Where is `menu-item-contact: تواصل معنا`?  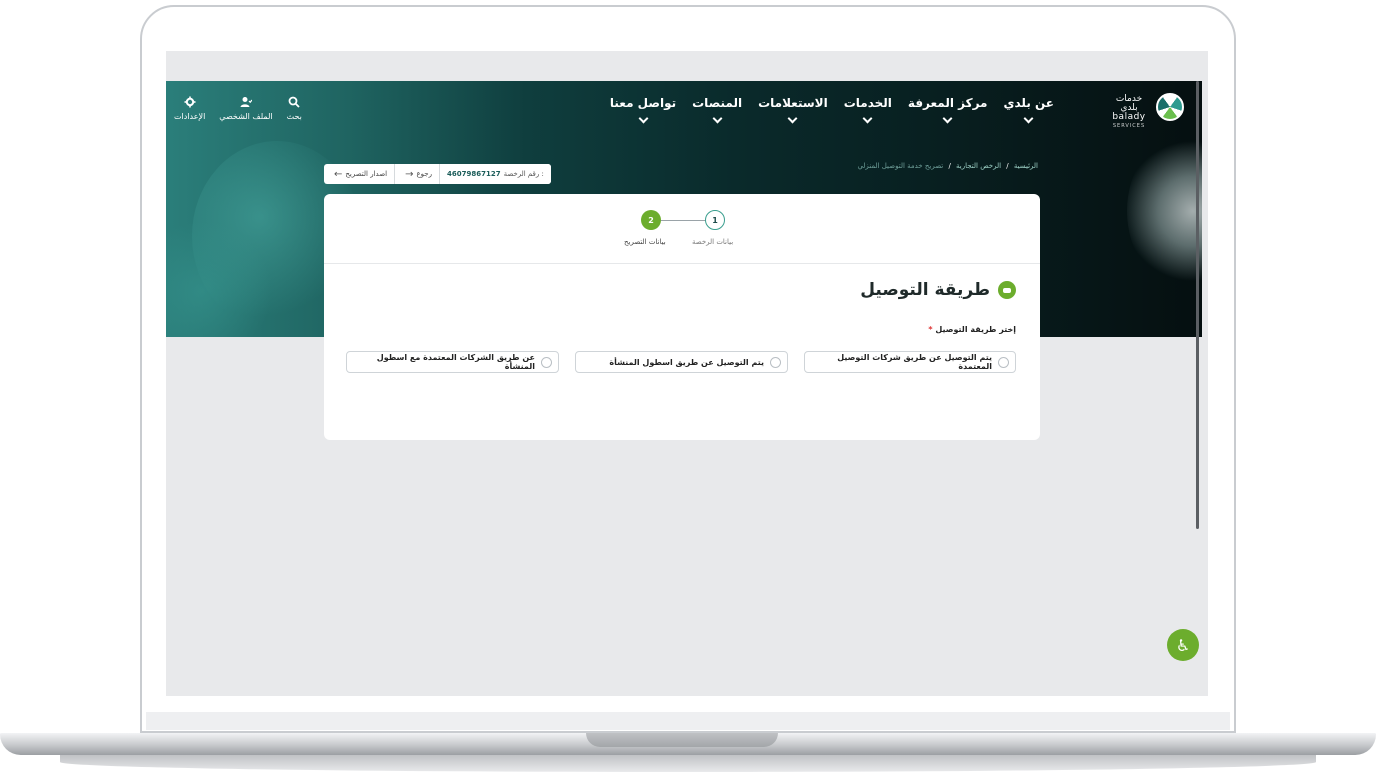 menu-item-contact: تواصل معنا is located at coordinates (643, 110).